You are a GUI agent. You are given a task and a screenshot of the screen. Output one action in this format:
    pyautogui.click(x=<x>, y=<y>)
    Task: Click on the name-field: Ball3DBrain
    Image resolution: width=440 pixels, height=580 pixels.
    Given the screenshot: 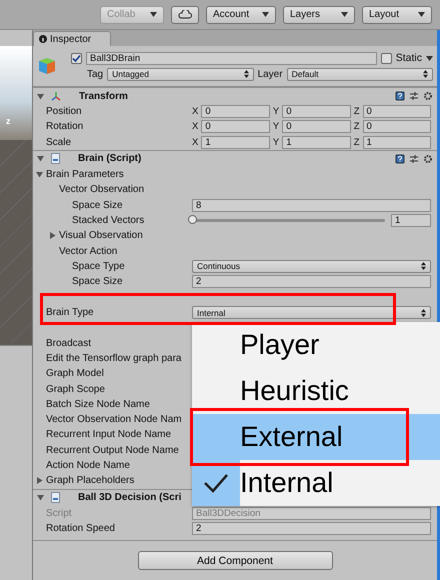 What is the action you would take?
    pyautogui.click(x=231, y=58)
    